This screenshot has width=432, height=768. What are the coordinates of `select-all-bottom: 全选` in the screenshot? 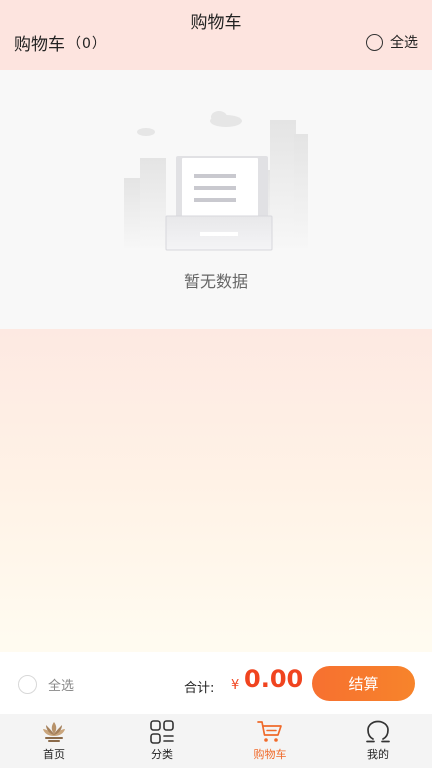 It's located at (46, 684).